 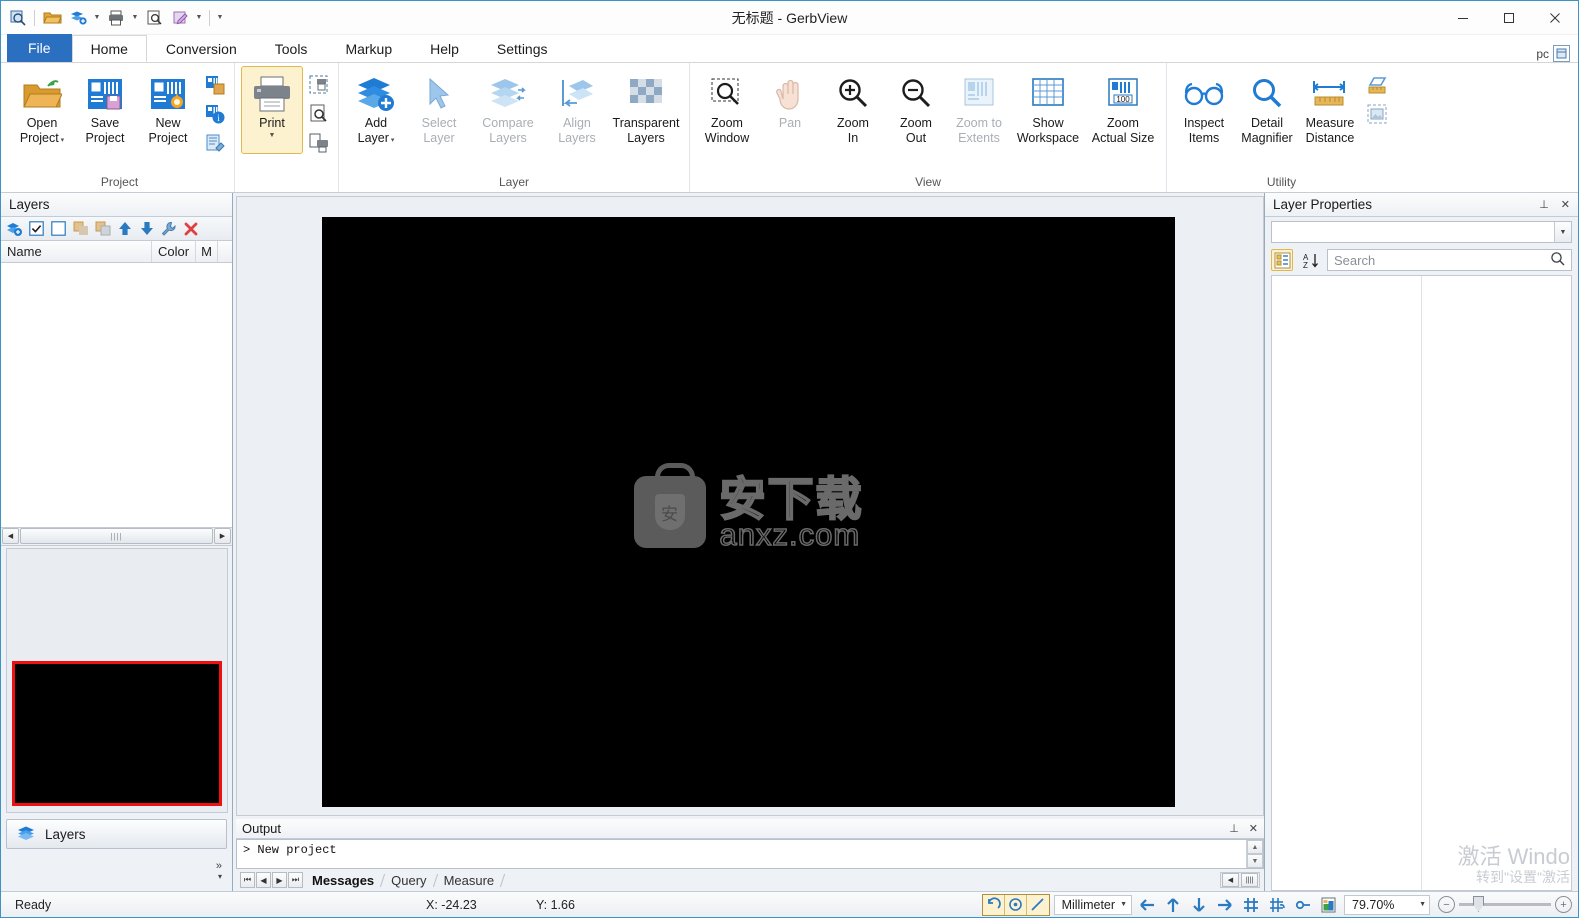 I want to click on ribbon-button-pan: Pan, so click(x=790, y=110).